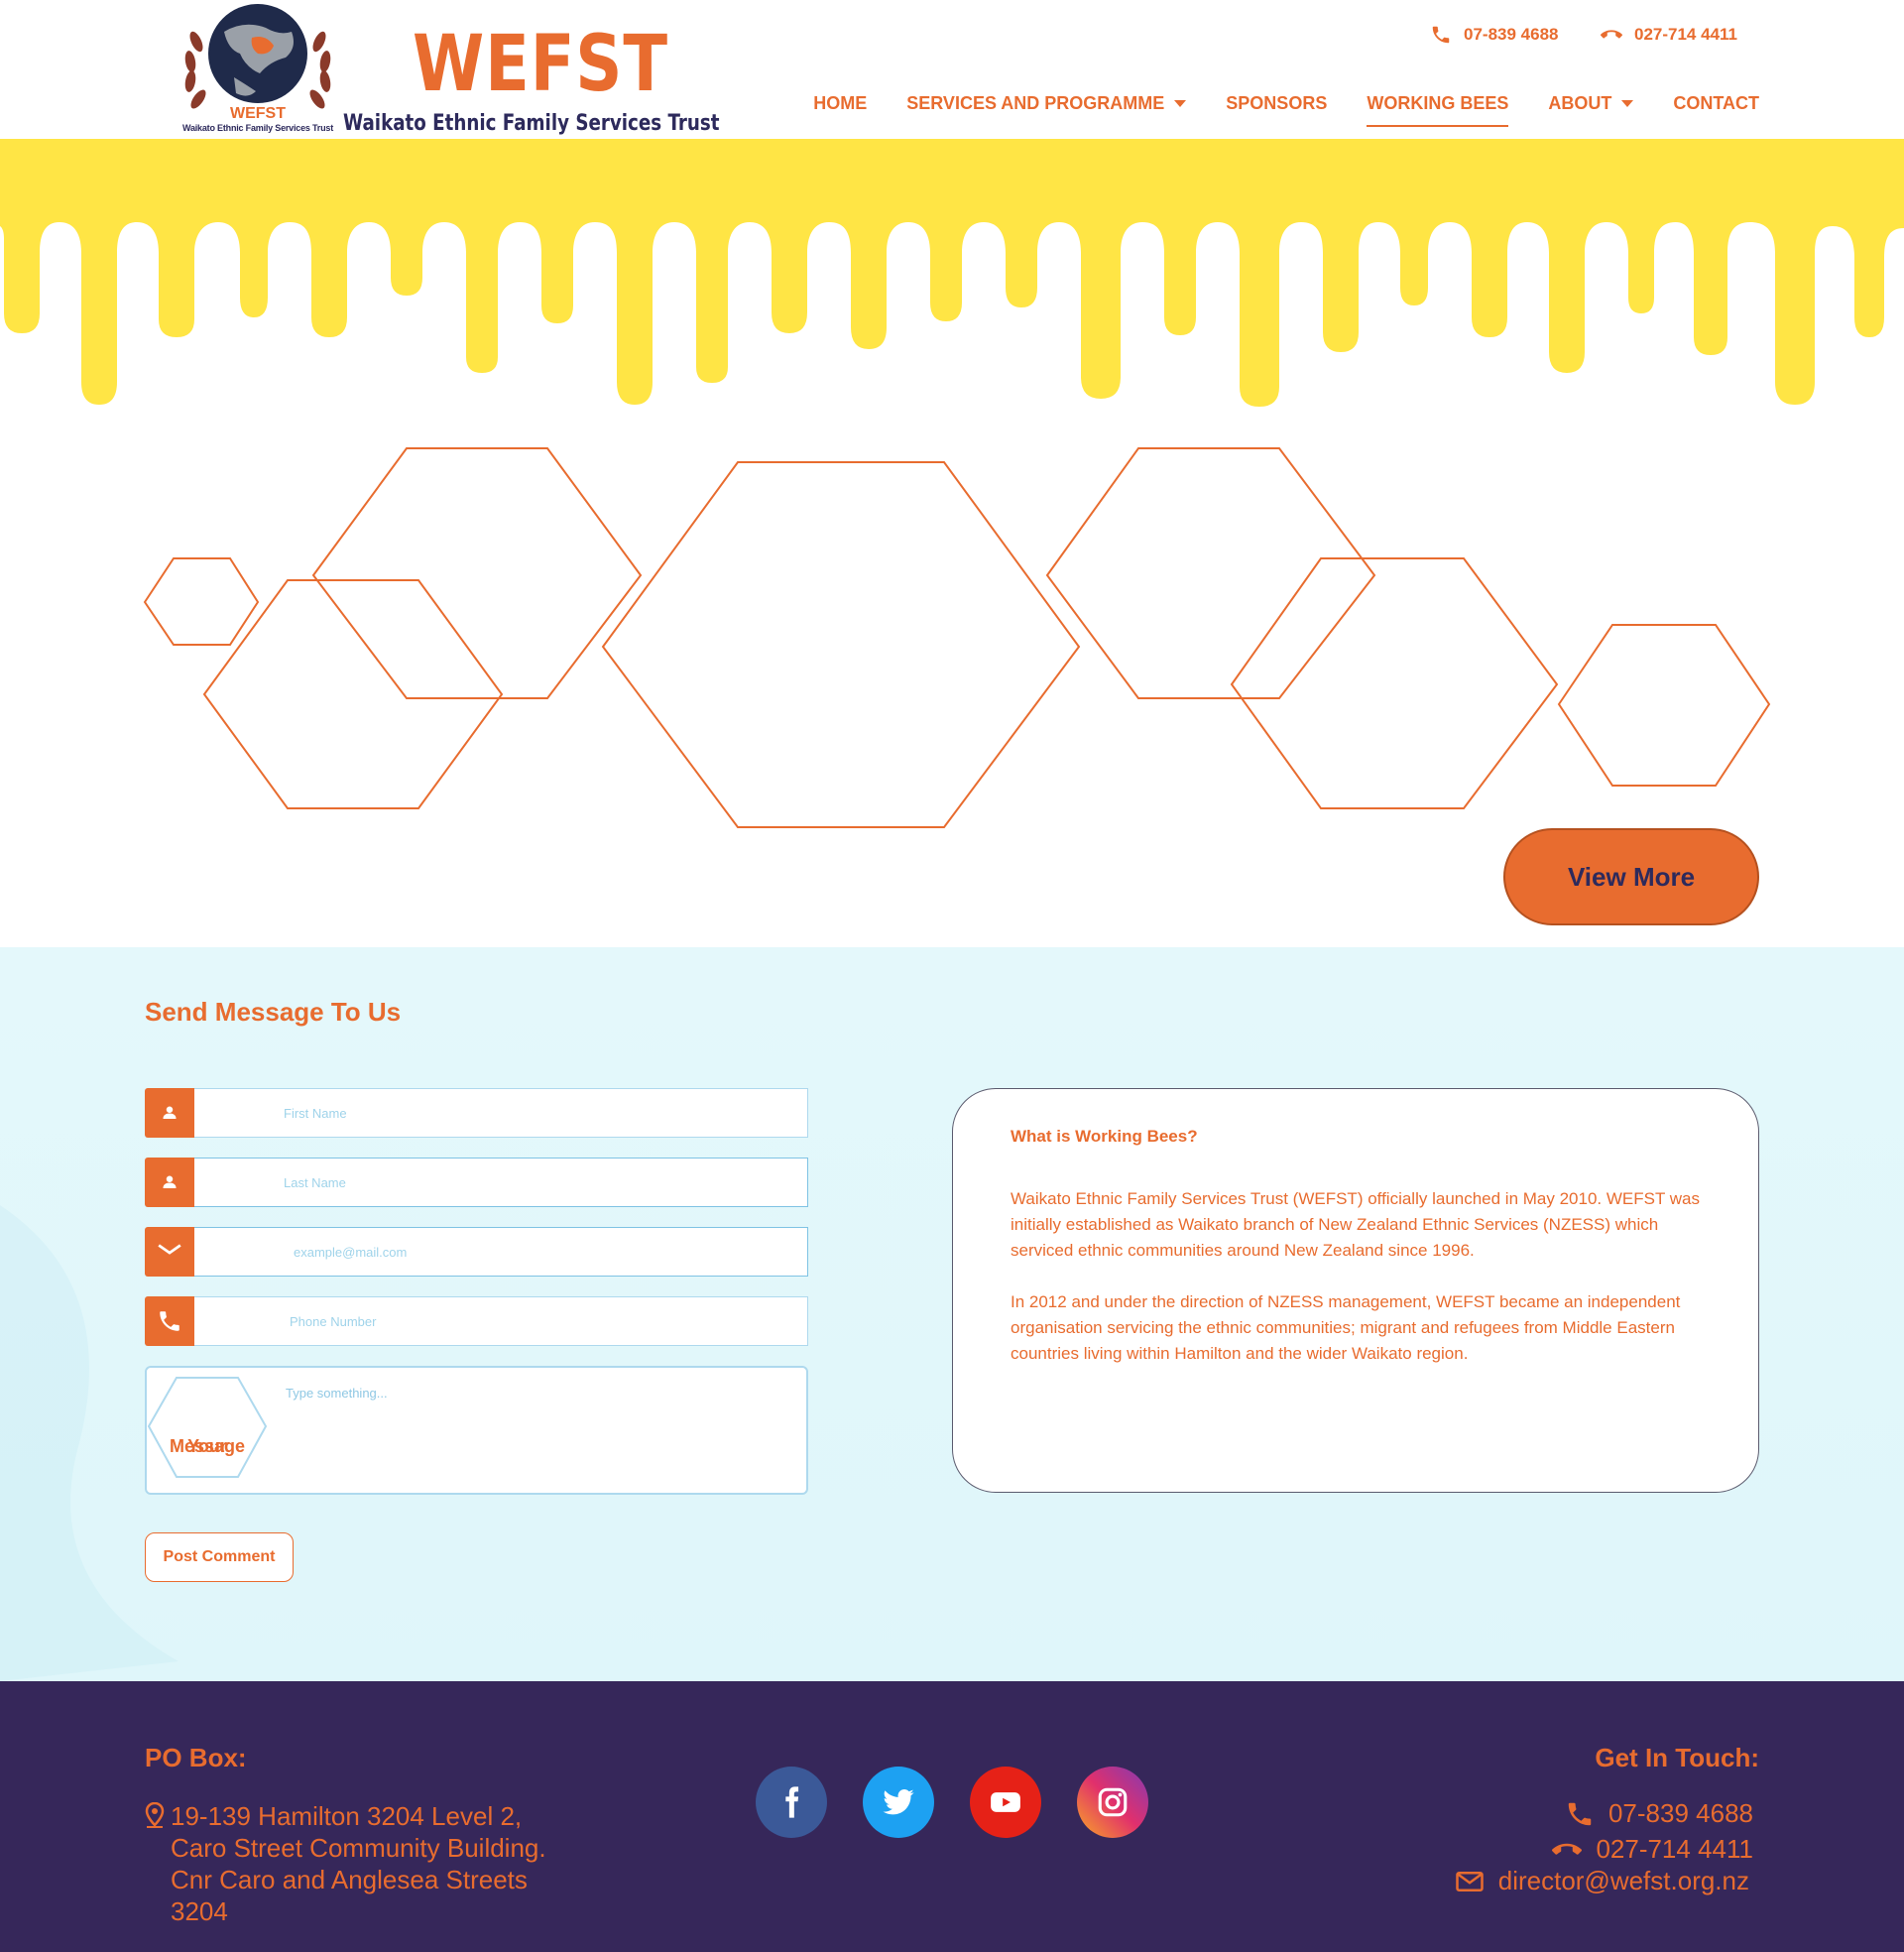 The height and width of the screenshot is (1952, 1904). I want to click on nav-label: HOME, so click(840, 102).